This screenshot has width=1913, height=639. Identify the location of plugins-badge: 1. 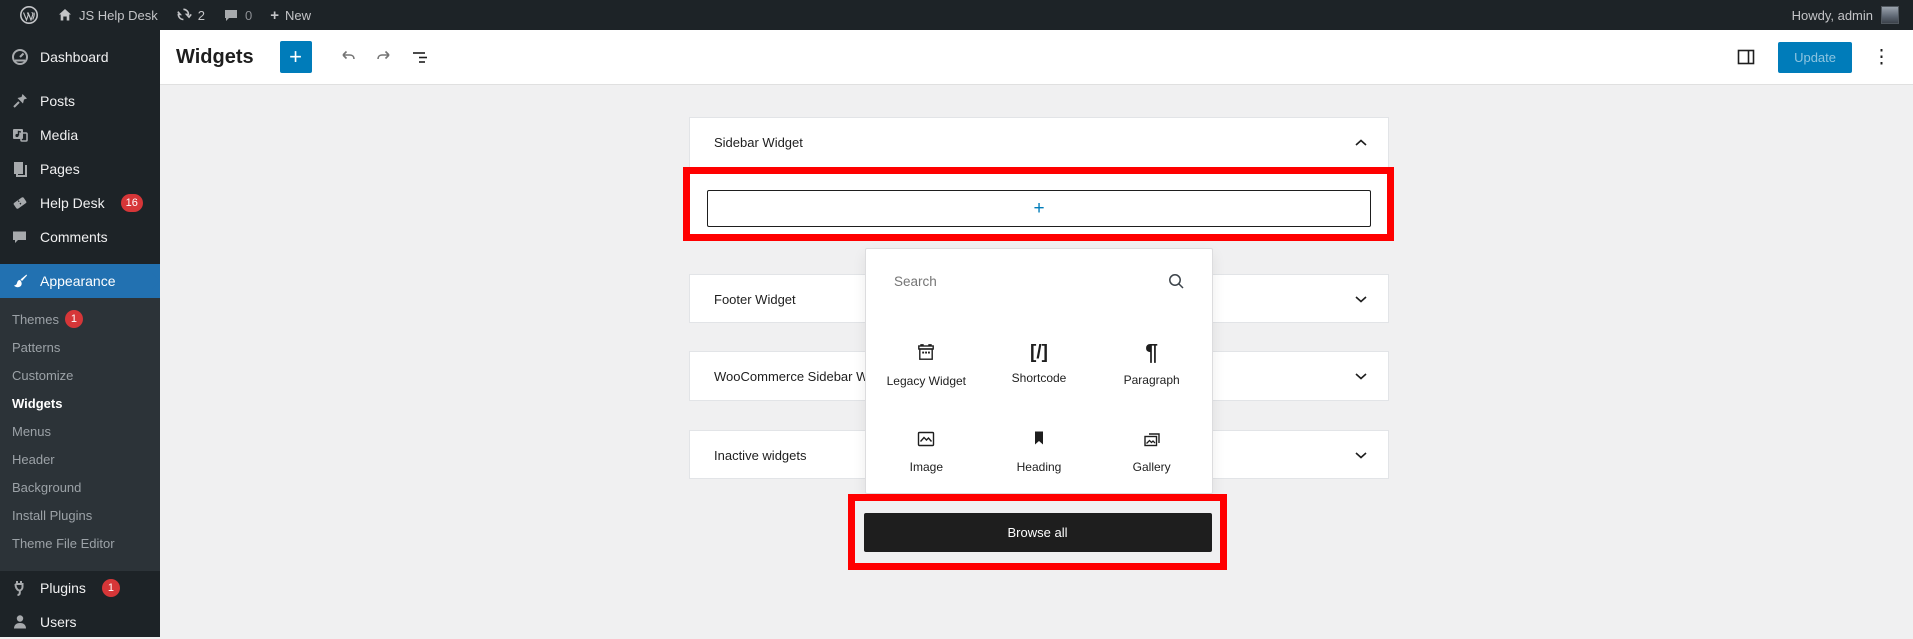
(110, 588).